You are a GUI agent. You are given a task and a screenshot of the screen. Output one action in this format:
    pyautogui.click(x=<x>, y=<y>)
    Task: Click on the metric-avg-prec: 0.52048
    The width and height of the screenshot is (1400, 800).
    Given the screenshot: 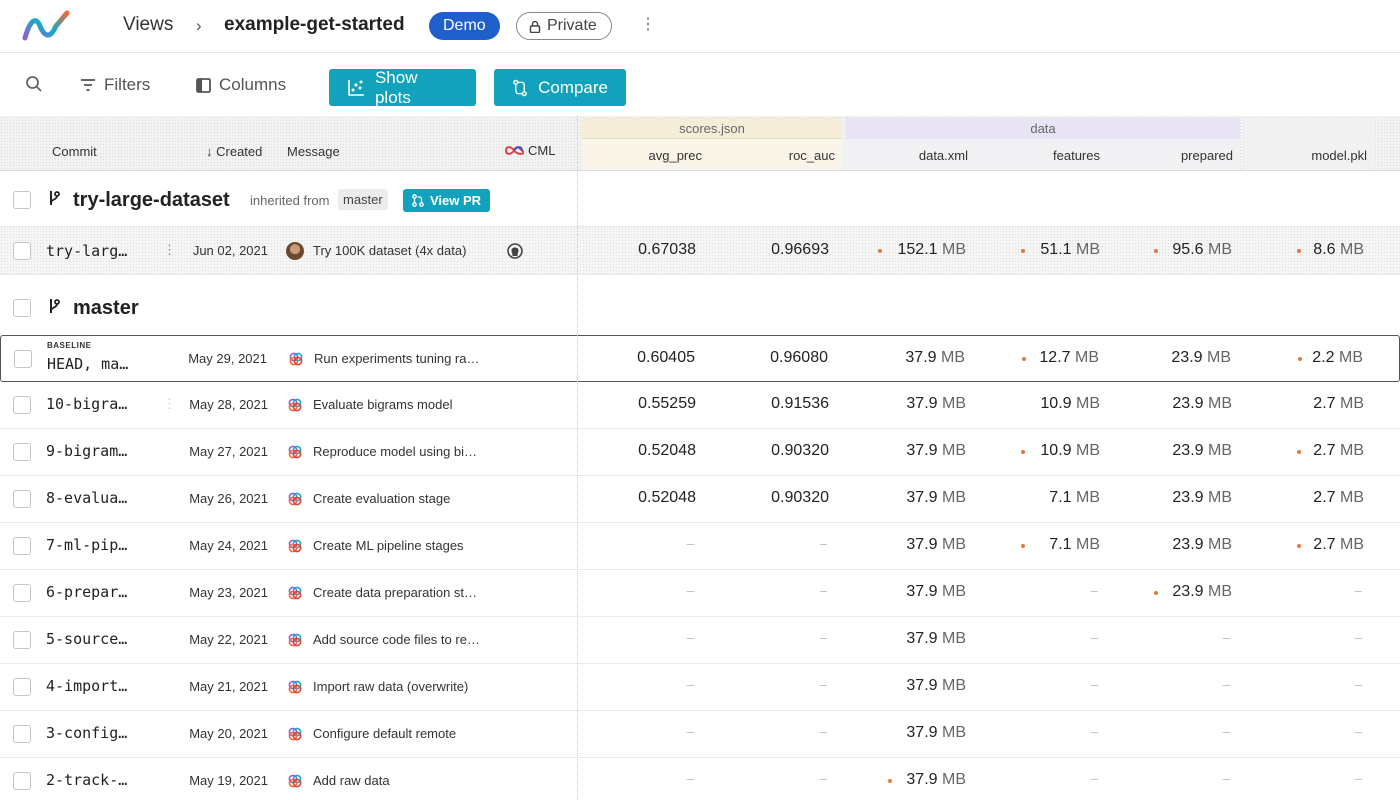 What is the action you would take?
    pyautogui.click(x=667, y=450)
    